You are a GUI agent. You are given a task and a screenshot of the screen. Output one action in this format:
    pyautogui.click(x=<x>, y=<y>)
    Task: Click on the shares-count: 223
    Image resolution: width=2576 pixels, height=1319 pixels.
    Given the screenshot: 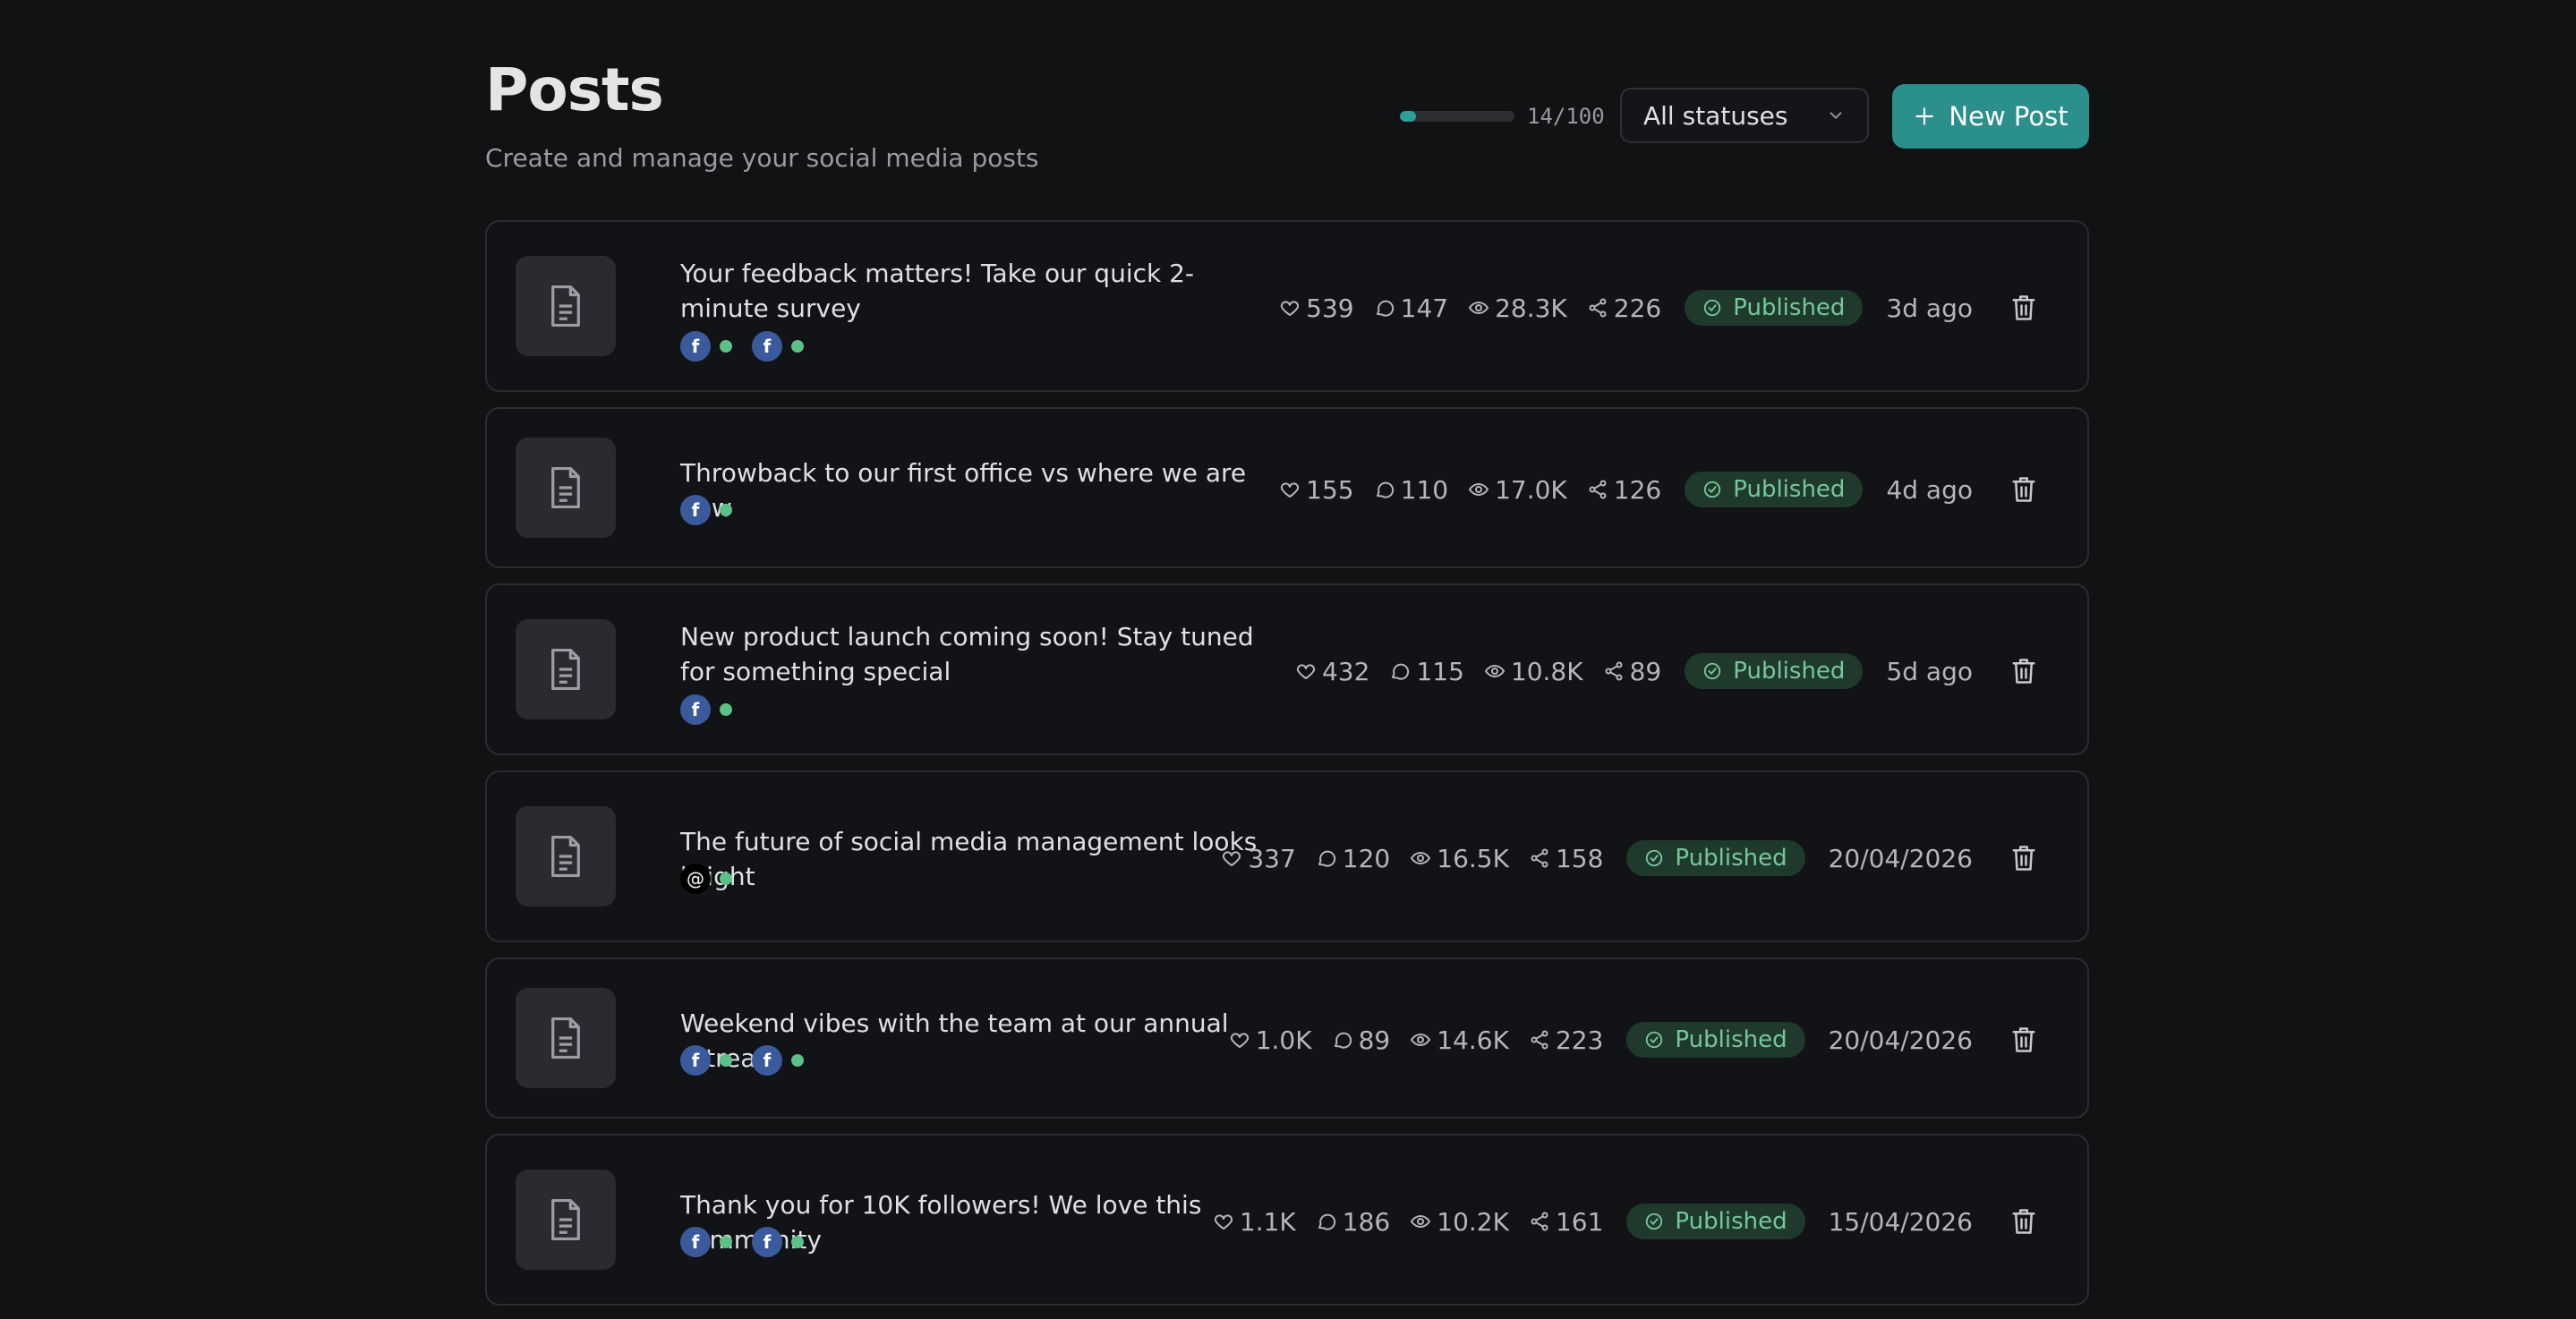 What is the action you would take?
    pyautogui.click(x=1579, y=1040)
    